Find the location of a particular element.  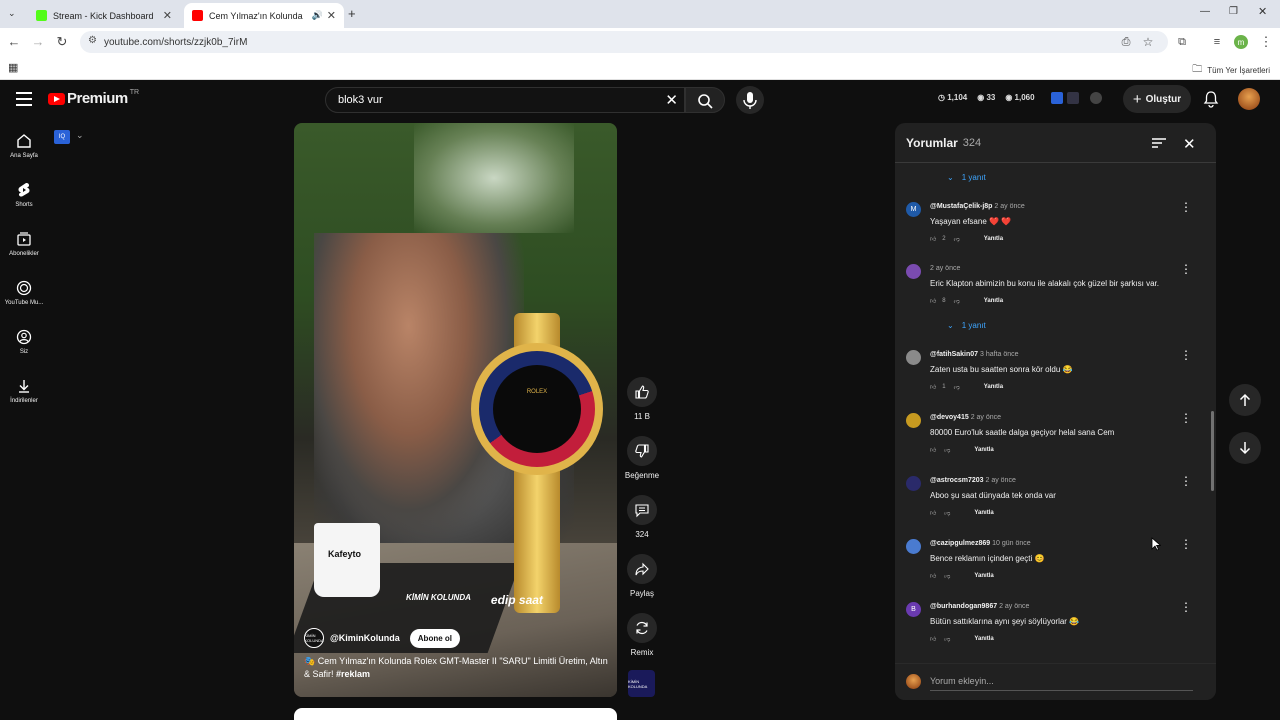

notifications-bell-icon is located at coordinates (1211, 99).